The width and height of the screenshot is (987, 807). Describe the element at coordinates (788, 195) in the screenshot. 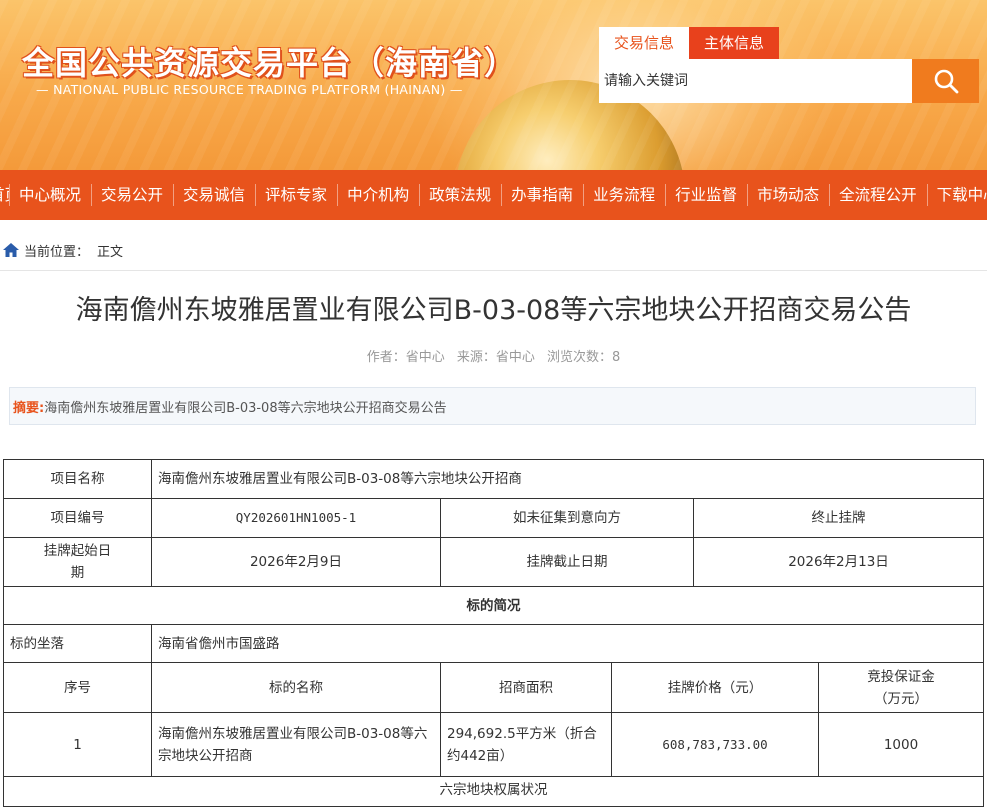

I see `nav-item-market-news: 市场动态` at that location.